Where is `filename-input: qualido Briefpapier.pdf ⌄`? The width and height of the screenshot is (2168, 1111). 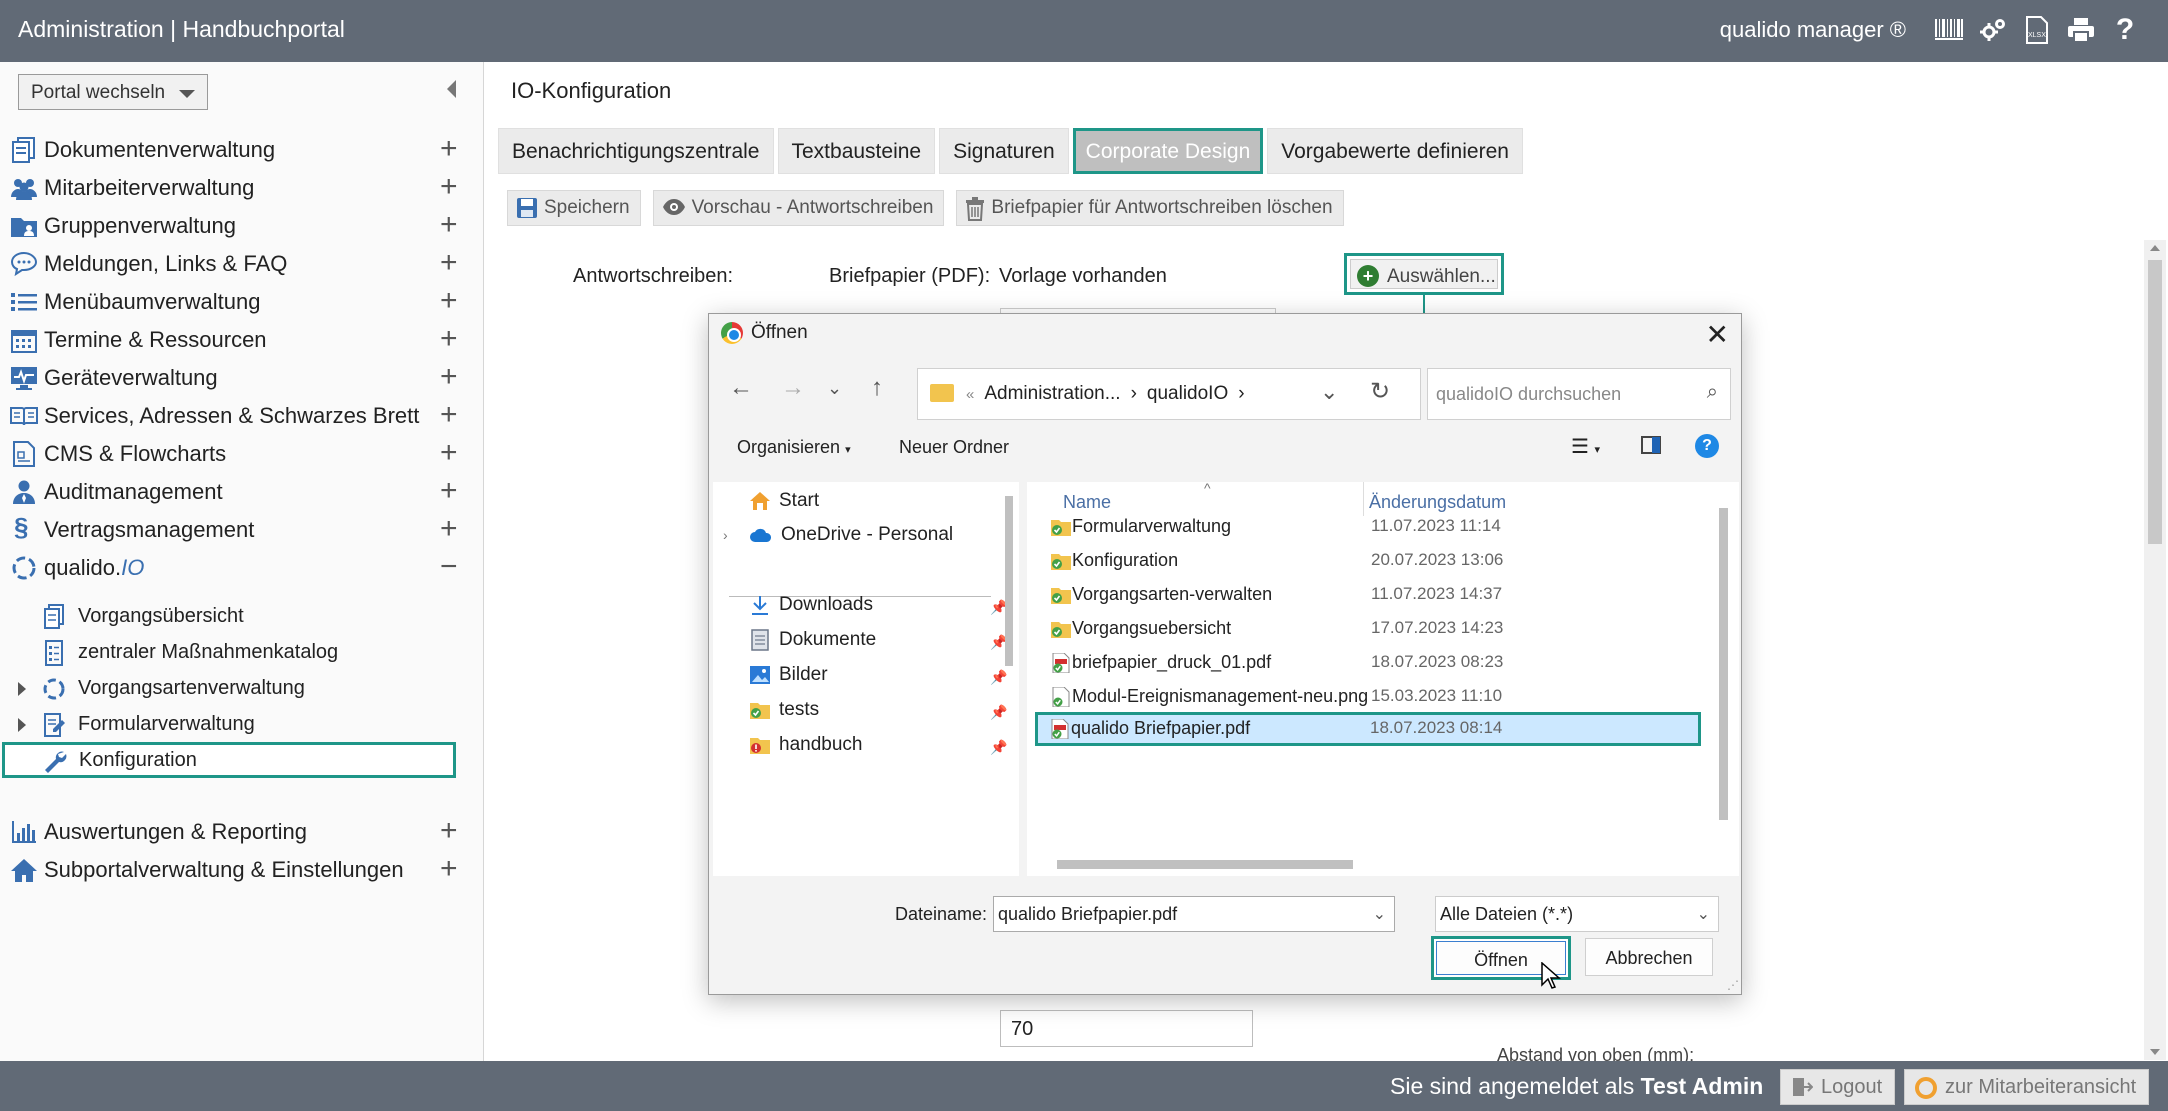 filename-input: qualido Briefpapier.pdf ⌄ is located at coordinates (1194, 914).